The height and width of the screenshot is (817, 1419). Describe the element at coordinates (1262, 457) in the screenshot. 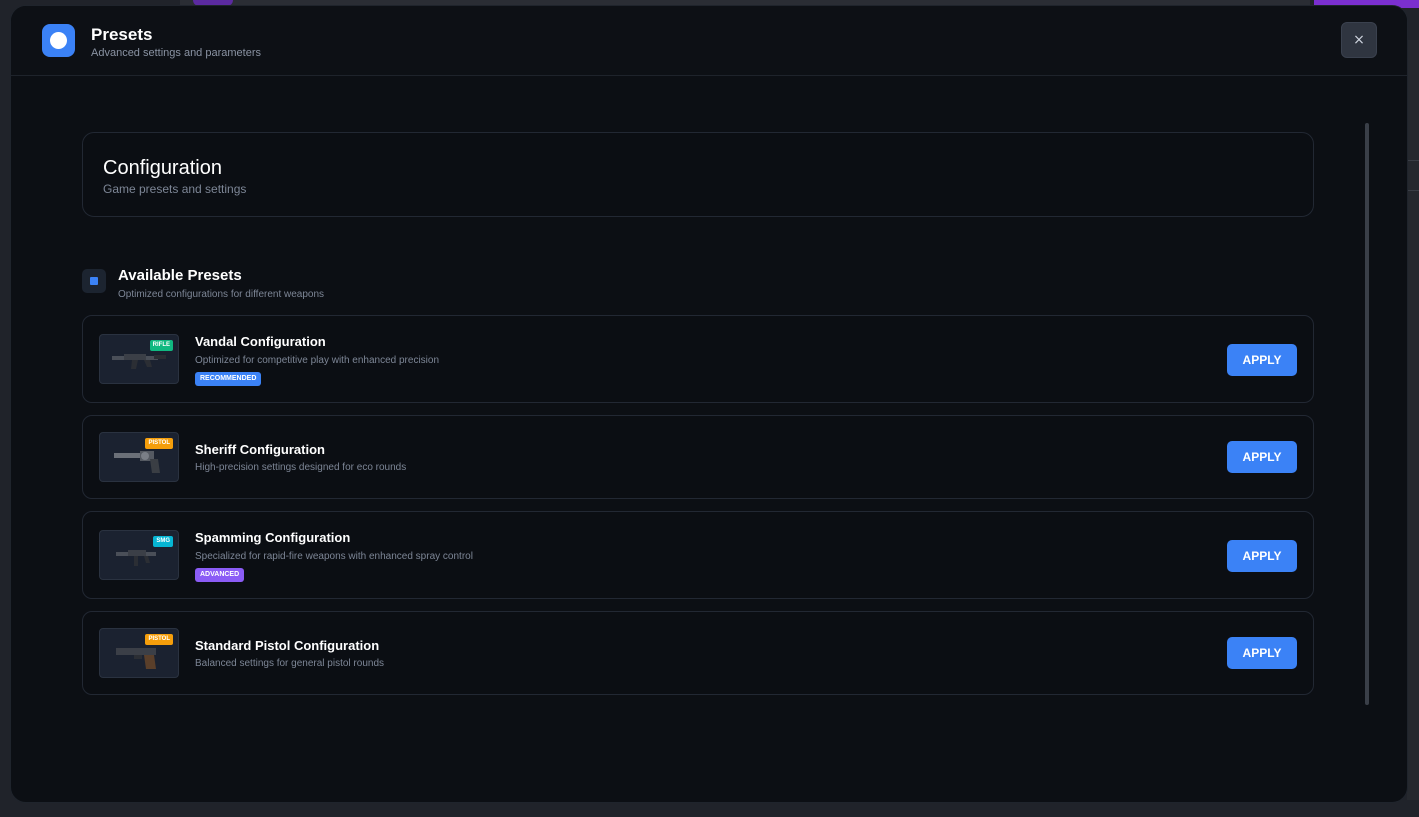

I see `apply-button-sheriff: APPLY` at that location.